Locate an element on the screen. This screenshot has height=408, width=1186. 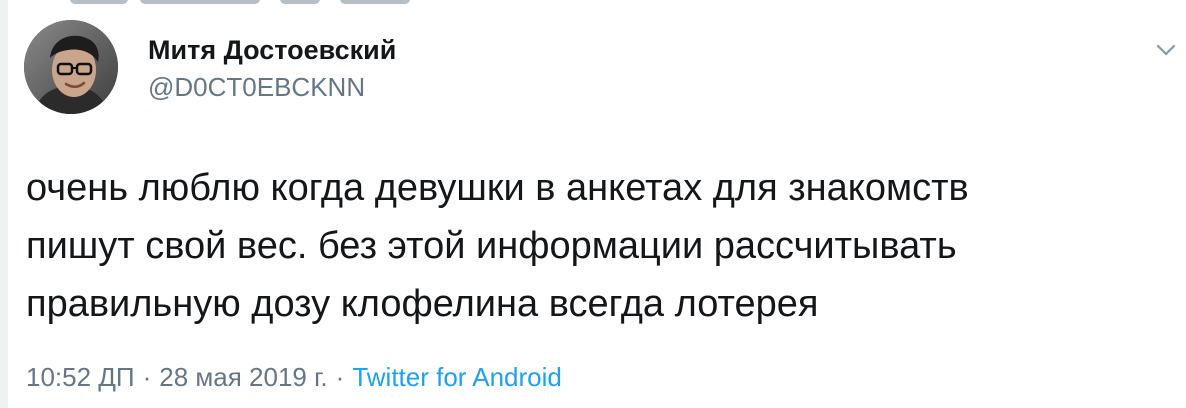
left-divider is located at coordinates (4, 204).